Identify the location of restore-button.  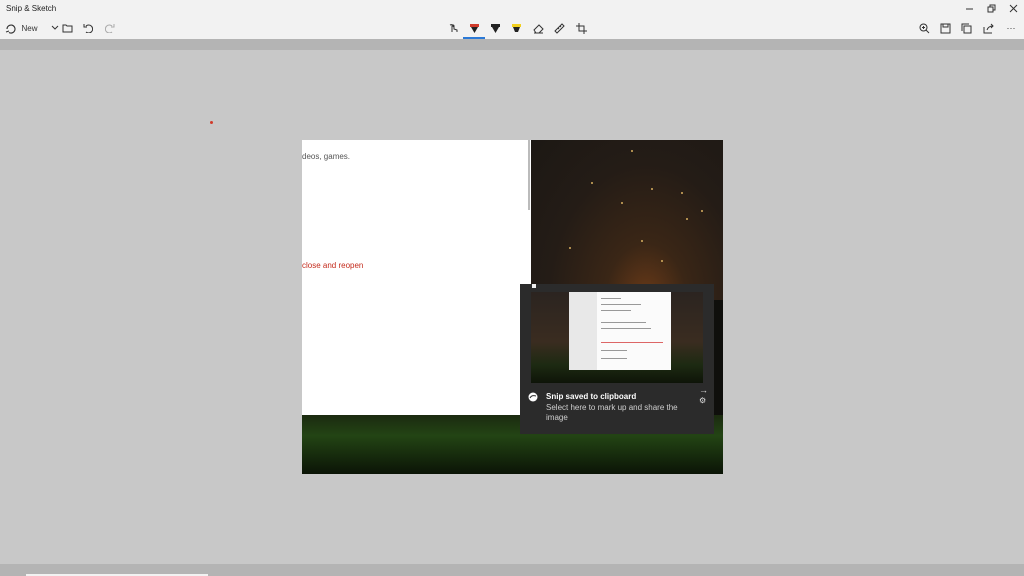
(991, 8).